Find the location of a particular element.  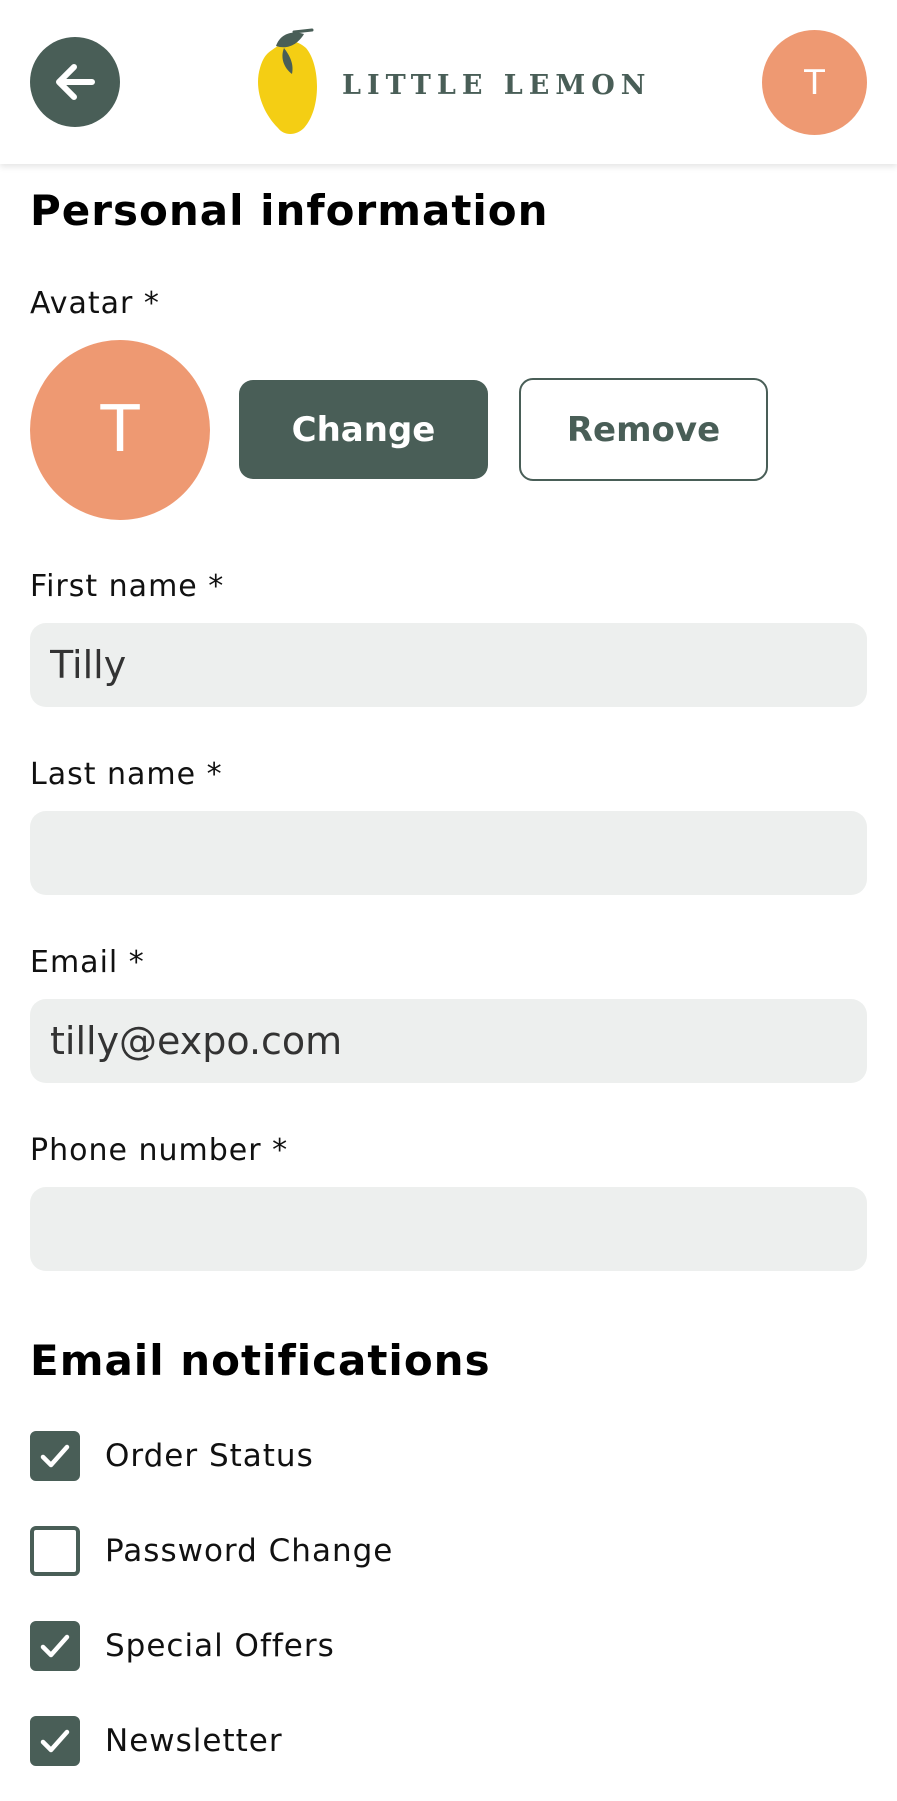

checkbox-order-status: Order Status is located at coordinates (330, 1456).